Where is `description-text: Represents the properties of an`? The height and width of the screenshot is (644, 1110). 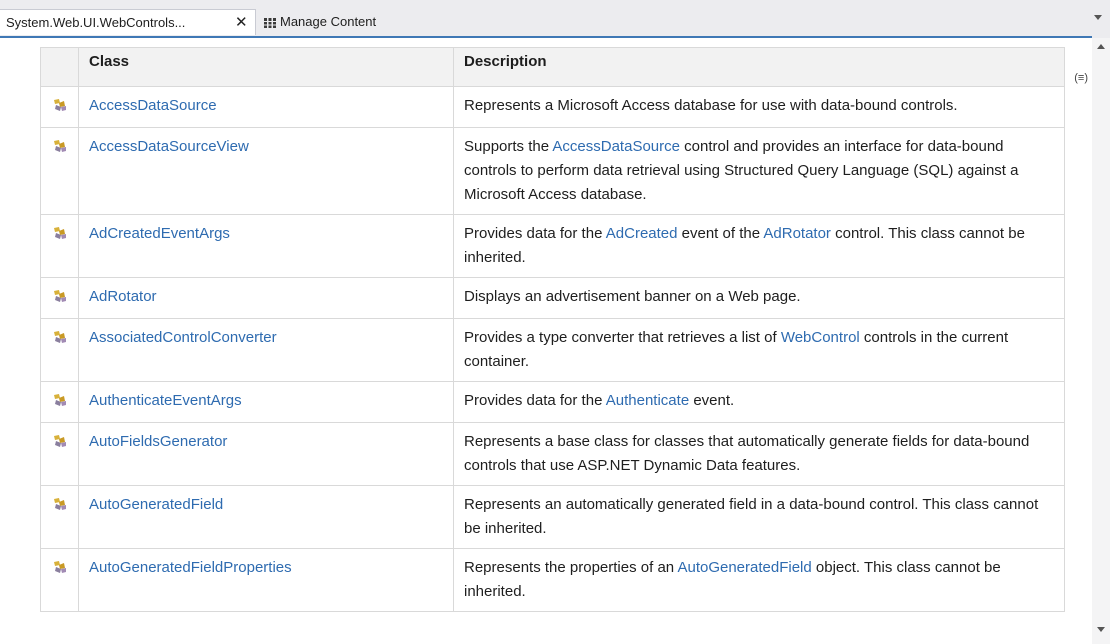 description-text: Represents the properties of an is located at coordinates (571, 567).